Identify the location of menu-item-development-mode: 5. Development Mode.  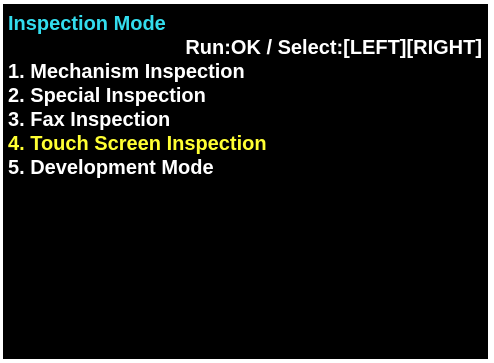
(137, 168).